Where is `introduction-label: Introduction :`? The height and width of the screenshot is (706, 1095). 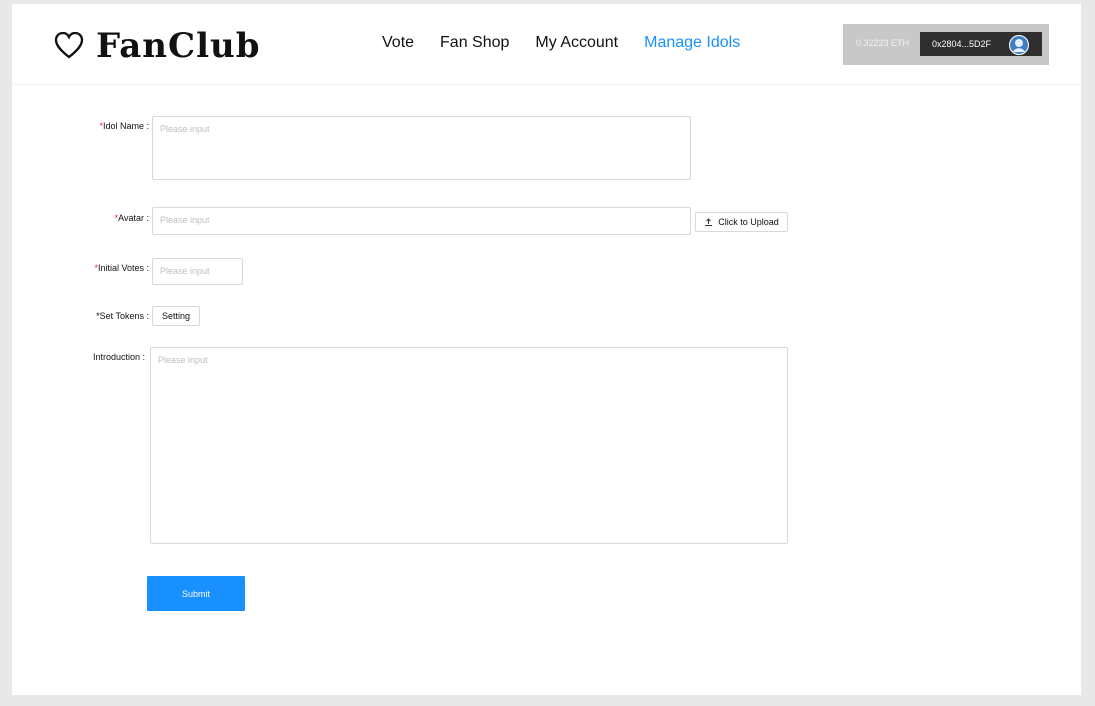
introduction-label: Introduction : is located at coordinates (118, 357).